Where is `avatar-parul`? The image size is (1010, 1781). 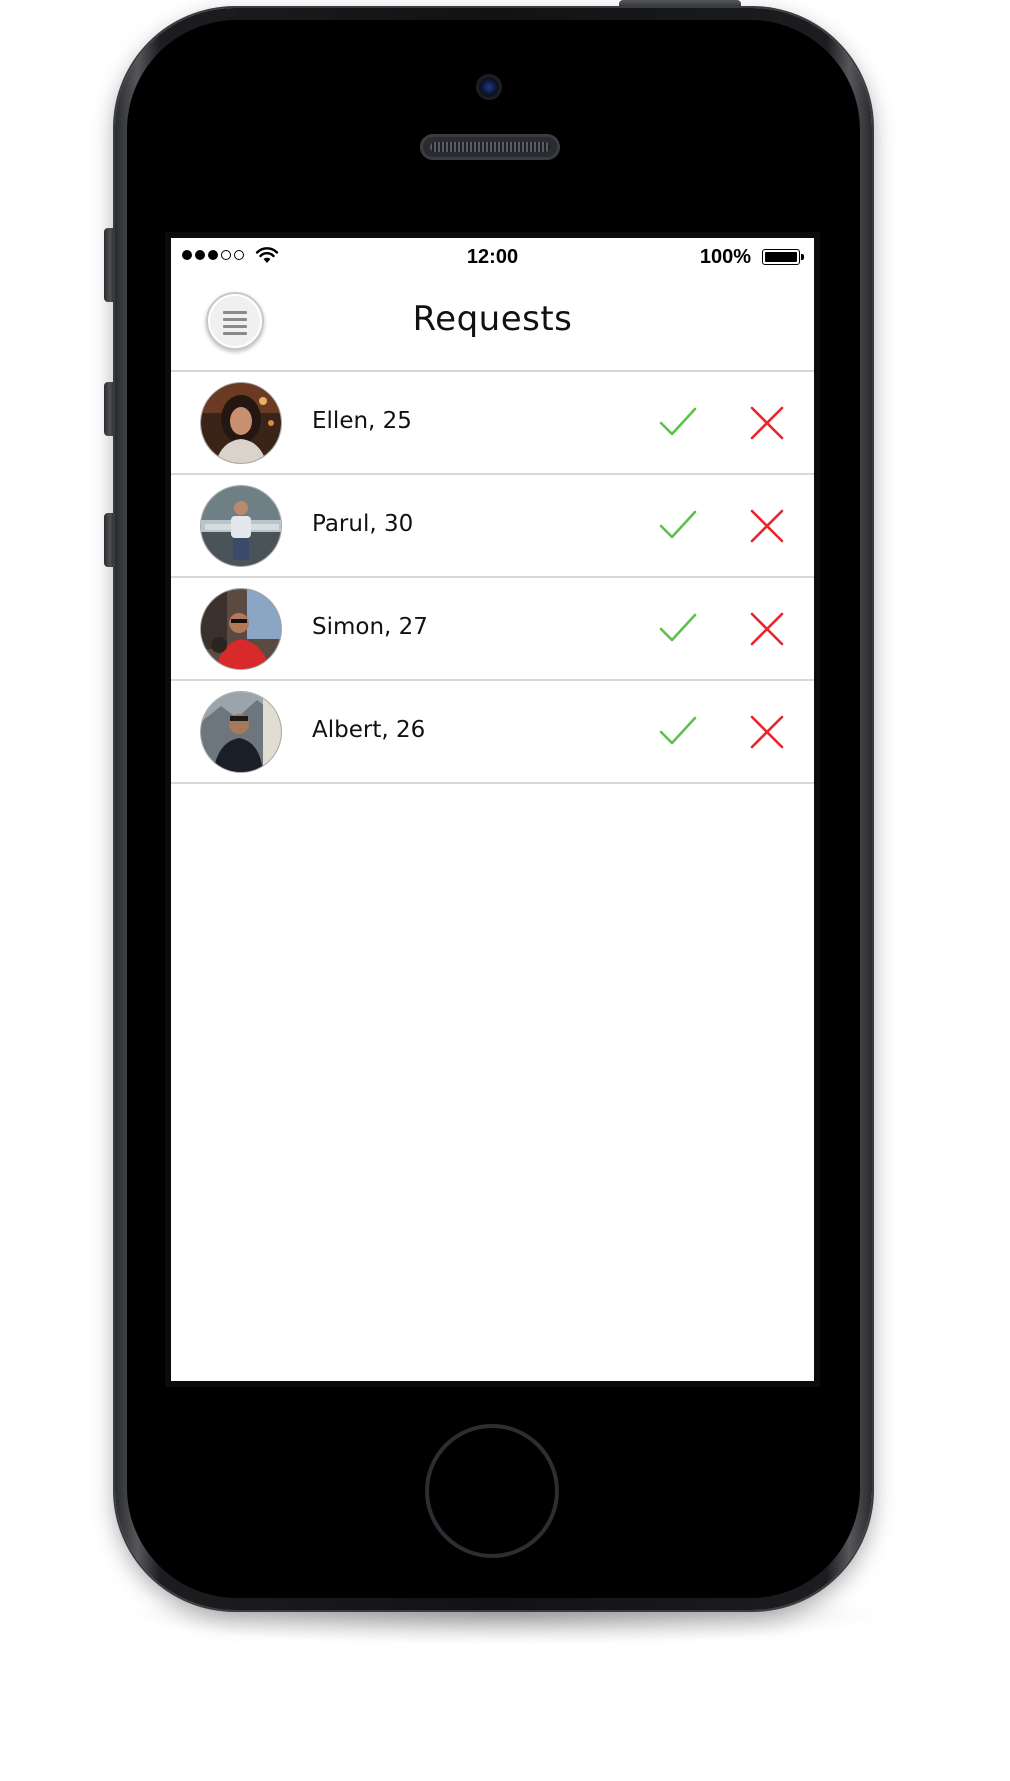
avatar-parul is located at coordinates (241, 526).